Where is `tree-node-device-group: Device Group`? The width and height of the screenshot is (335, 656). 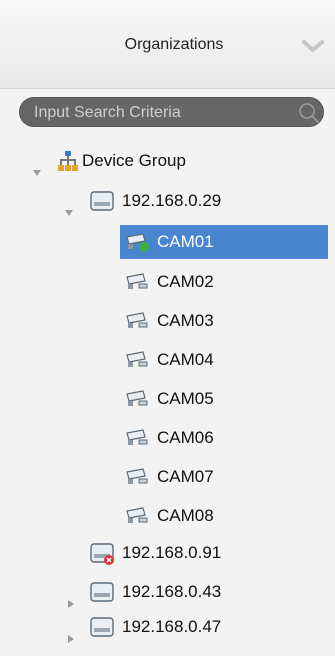
tree-node-device-group: Device Group is located at coordinates (167, 161).